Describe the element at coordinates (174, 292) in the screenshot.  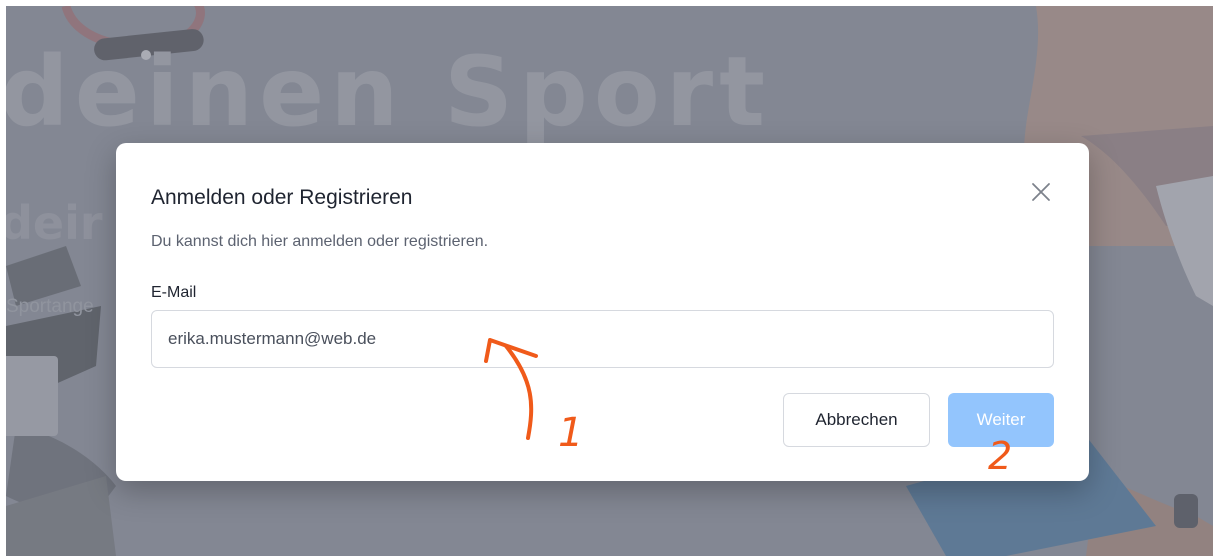
I see `email-label: E-Mail` at that location.